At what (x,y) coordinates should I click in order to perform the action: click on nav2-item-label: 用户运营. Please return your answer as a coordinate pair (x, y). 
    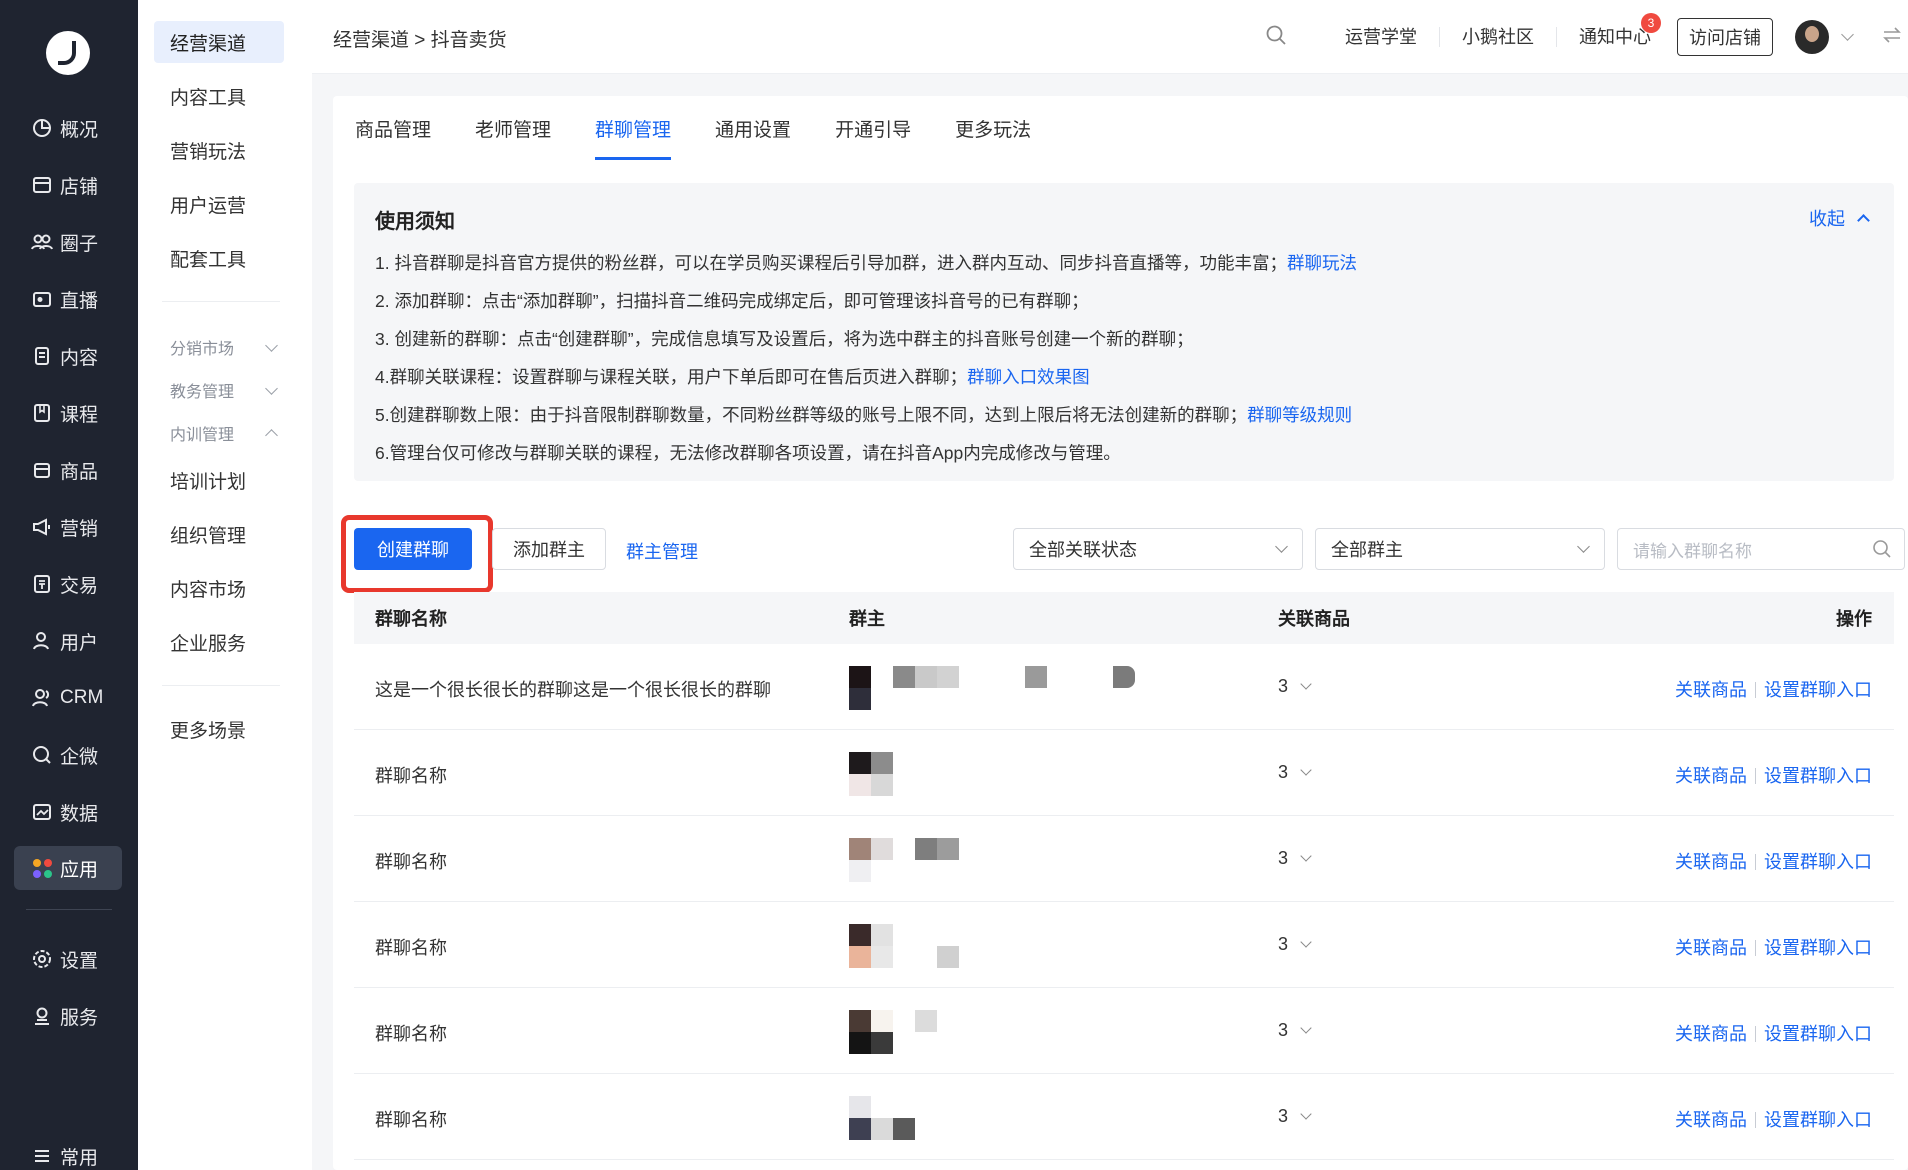
    Looking at the image, I should click on (208, 206).